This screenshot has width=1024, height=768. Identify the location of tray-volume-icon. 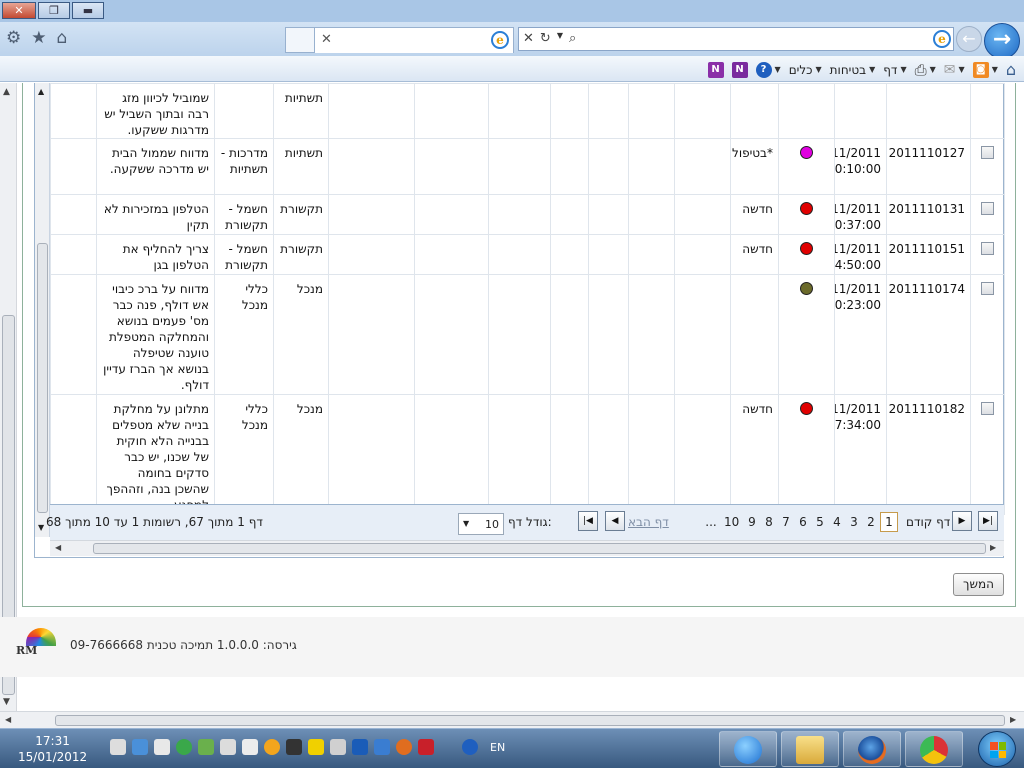
(338, 747).